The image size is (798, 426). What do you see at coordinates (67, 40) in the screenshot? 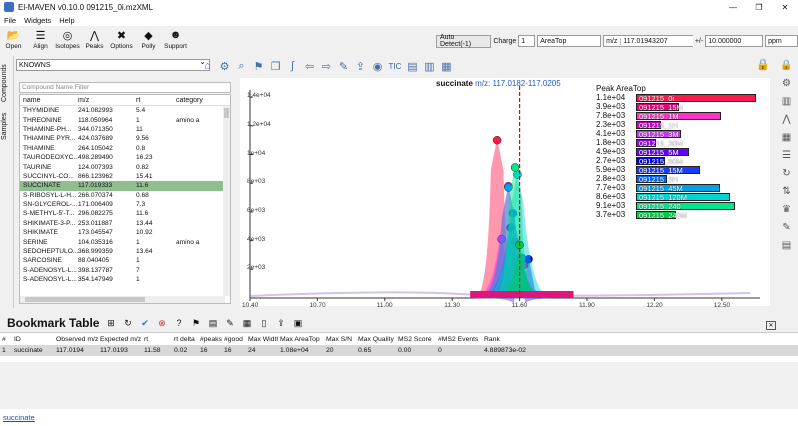
I see `isotopes-button: ◎ Isotopes` at bounding box center [67, 40].